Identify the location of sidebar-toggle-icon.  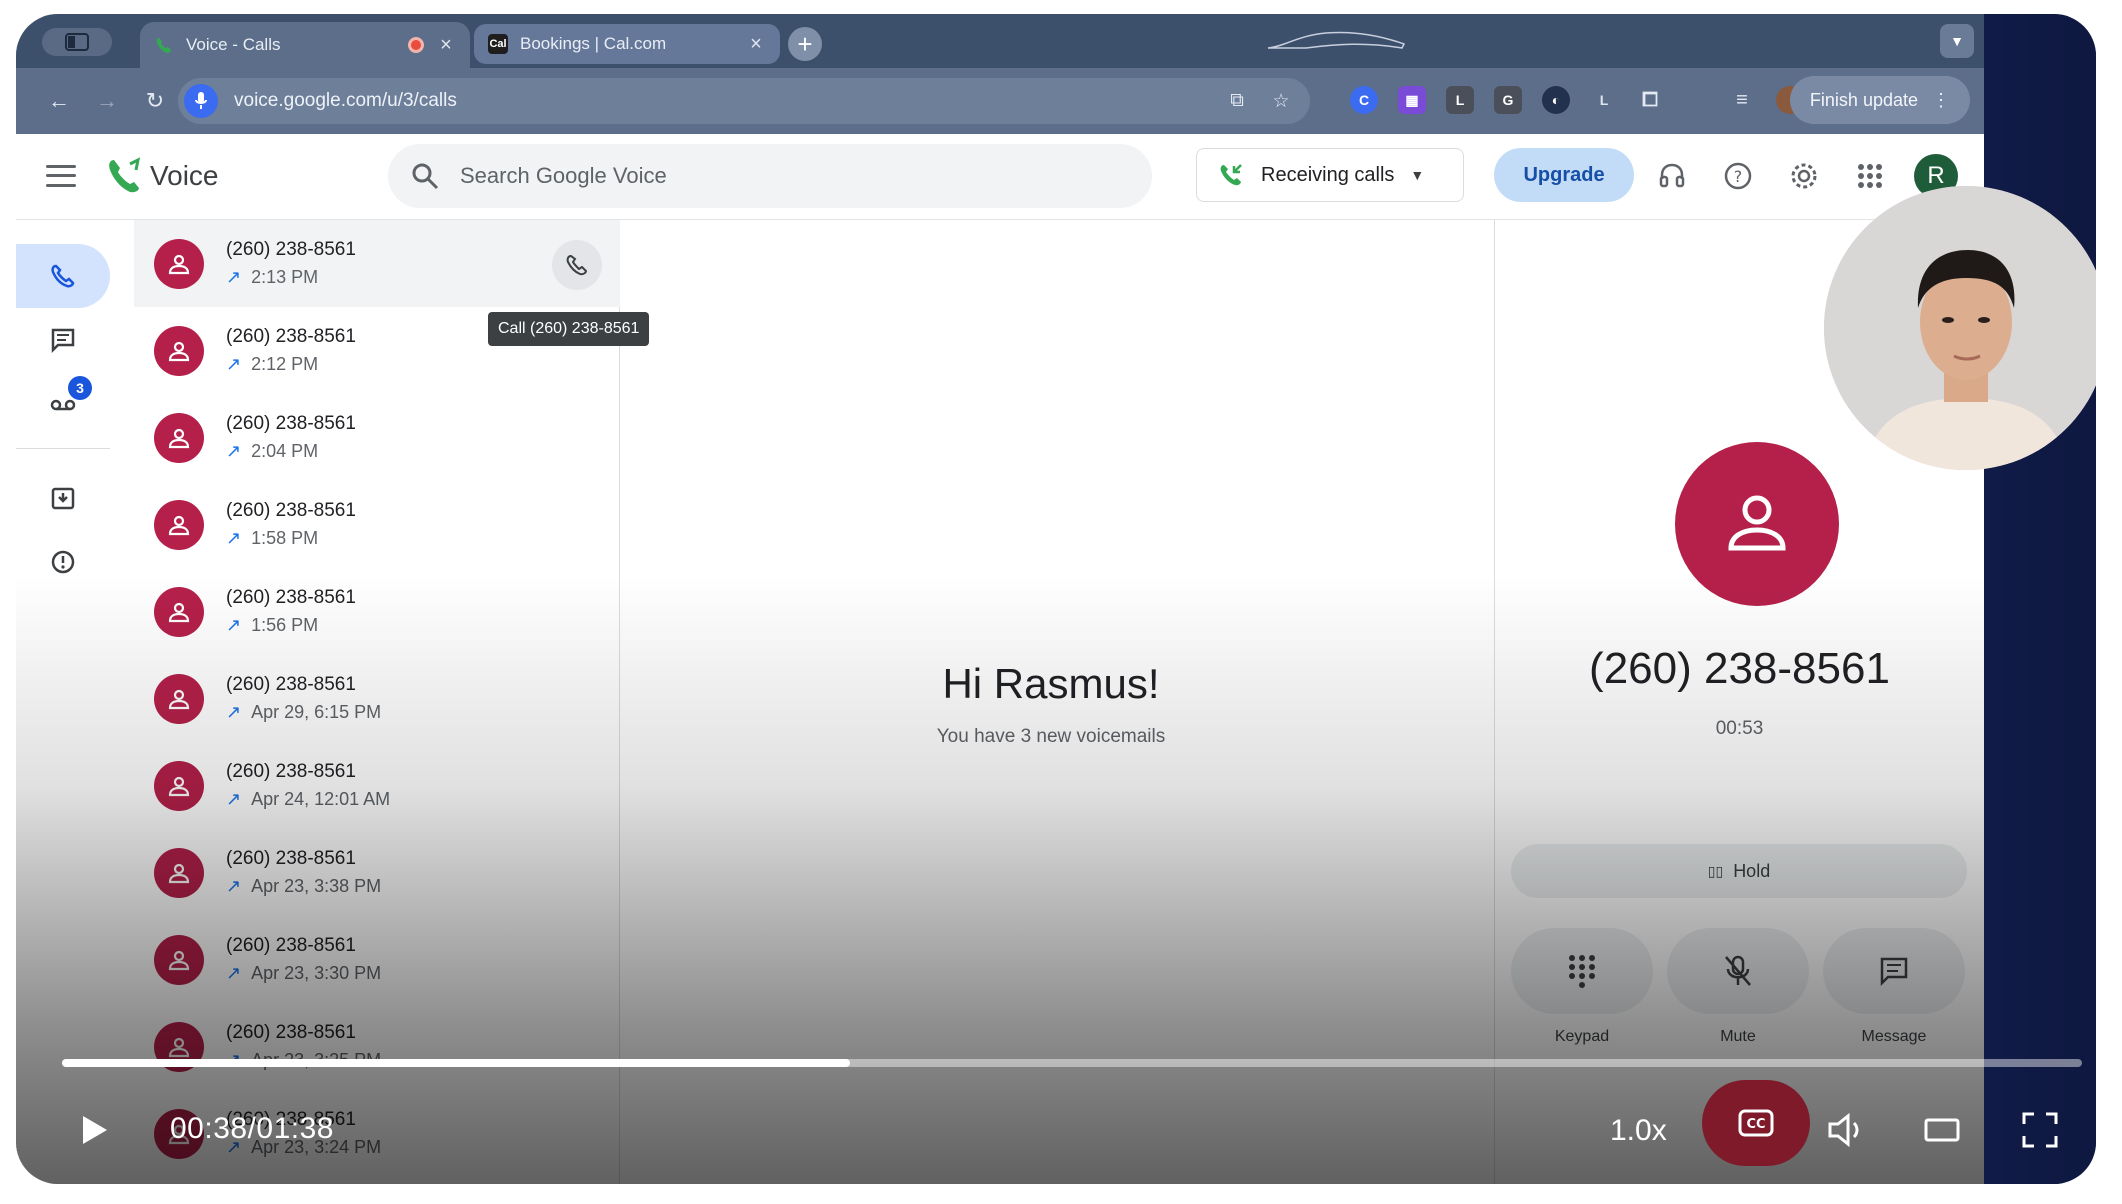
(77, 42).